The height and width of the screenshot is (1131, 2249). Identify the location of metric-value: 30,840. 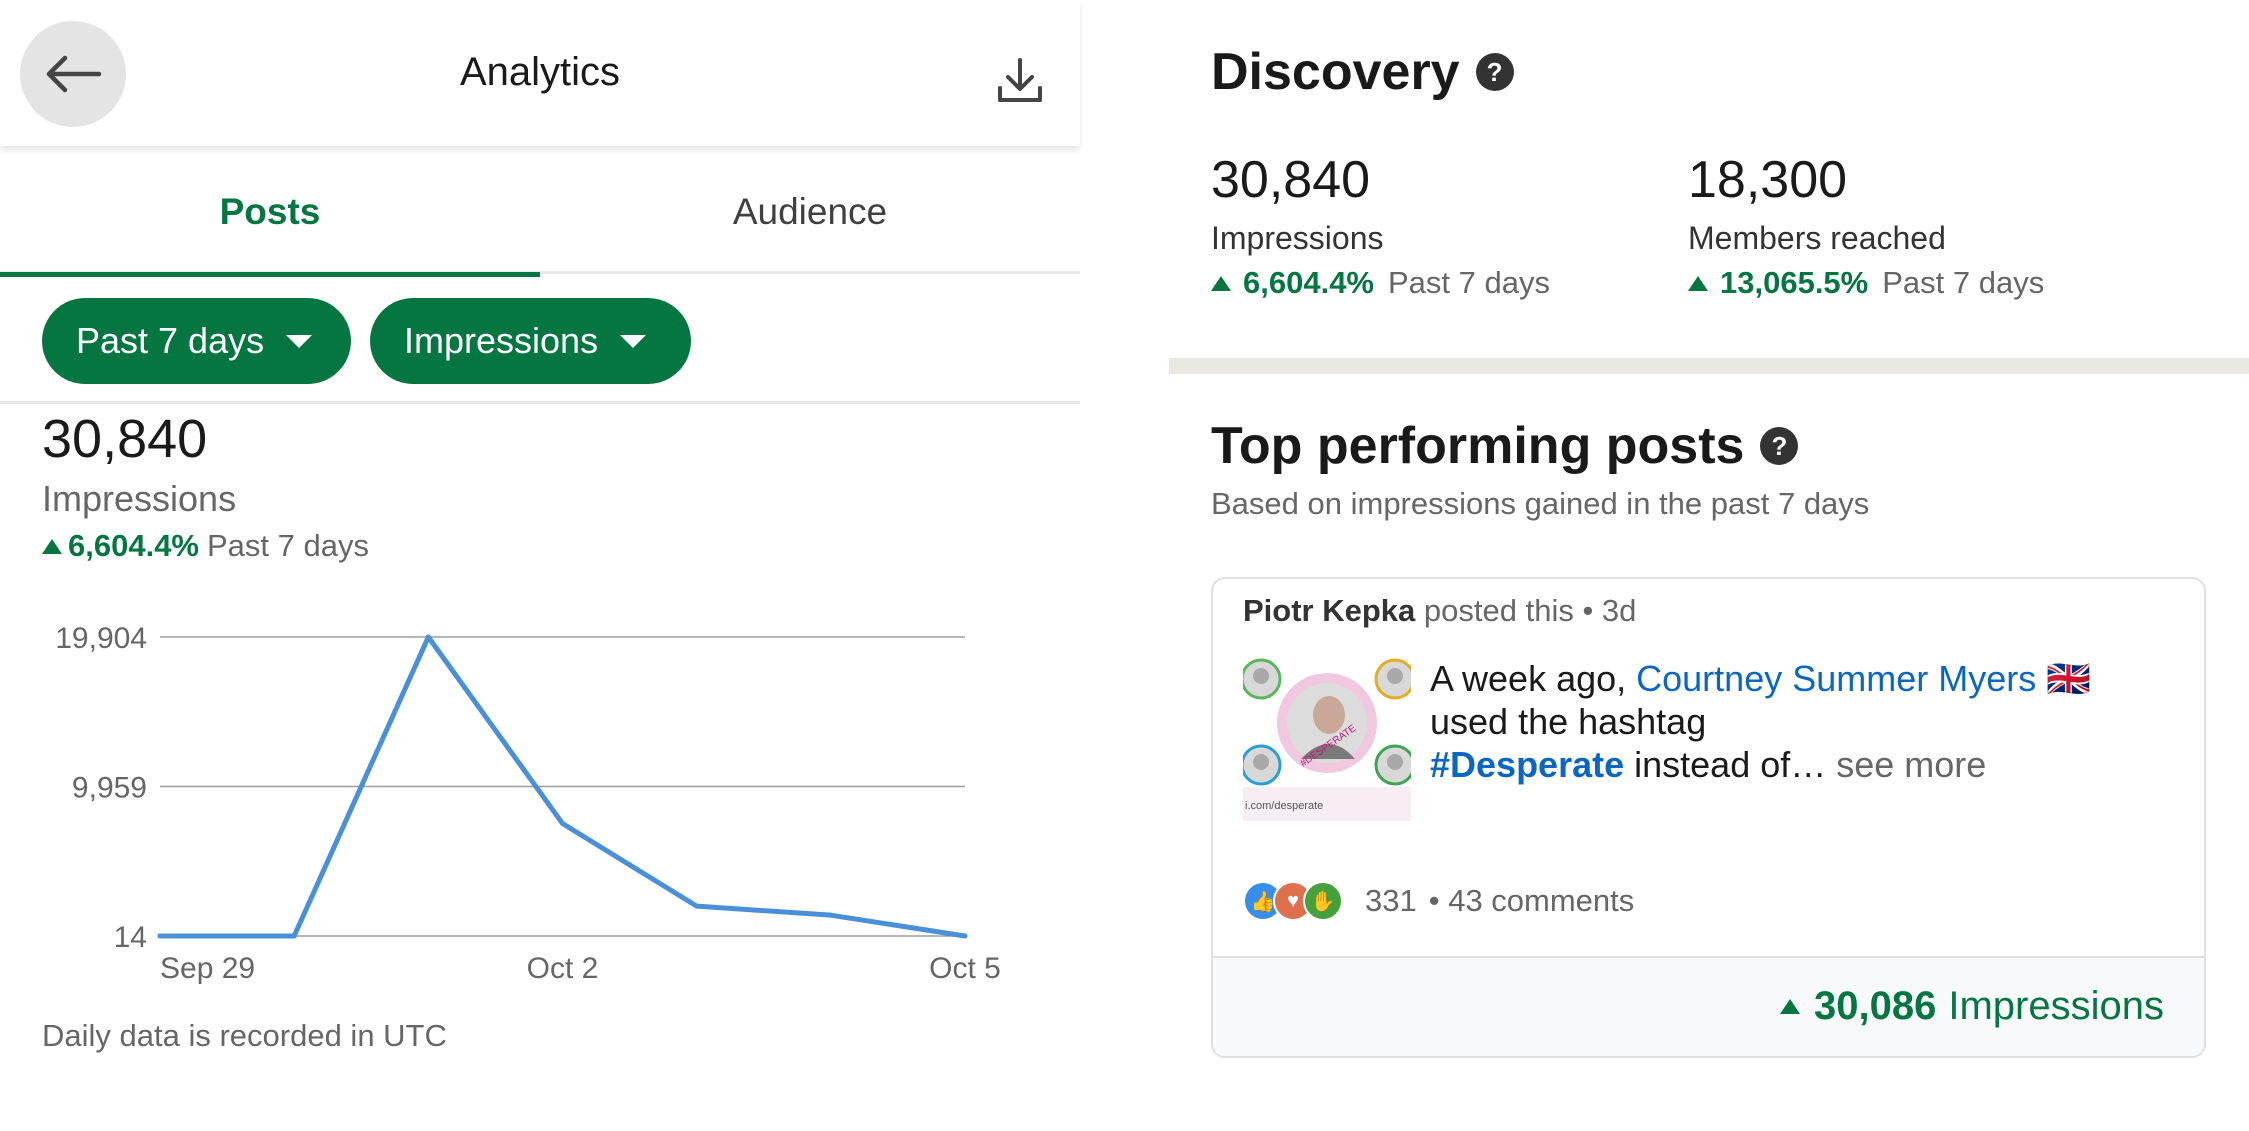
(1291, 180).